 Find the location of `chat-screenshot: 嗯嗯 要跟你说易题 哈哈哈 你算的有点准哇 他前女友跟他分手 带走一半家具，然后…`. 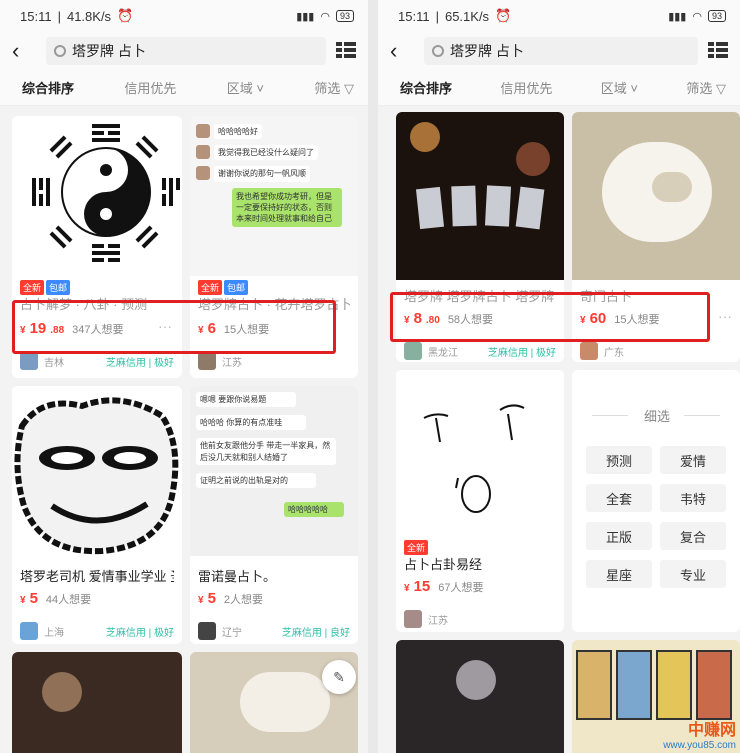

chat-screenshot: 嗯嗯 要跟你说易题 哈哈哈 你算的有点准哇 他前女友跟他分手 带走一半家具，然后… is located at coordinates (274, 471).